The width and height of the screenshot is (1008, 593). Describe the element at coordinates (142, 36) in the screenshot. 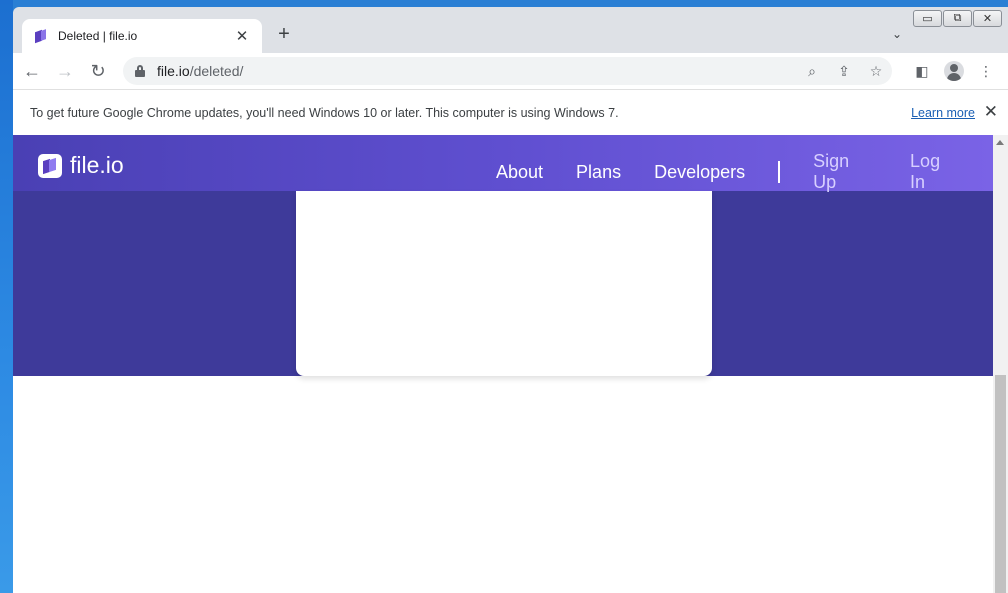

I see `tab-active: Deleted | file.io ✕` at that location.